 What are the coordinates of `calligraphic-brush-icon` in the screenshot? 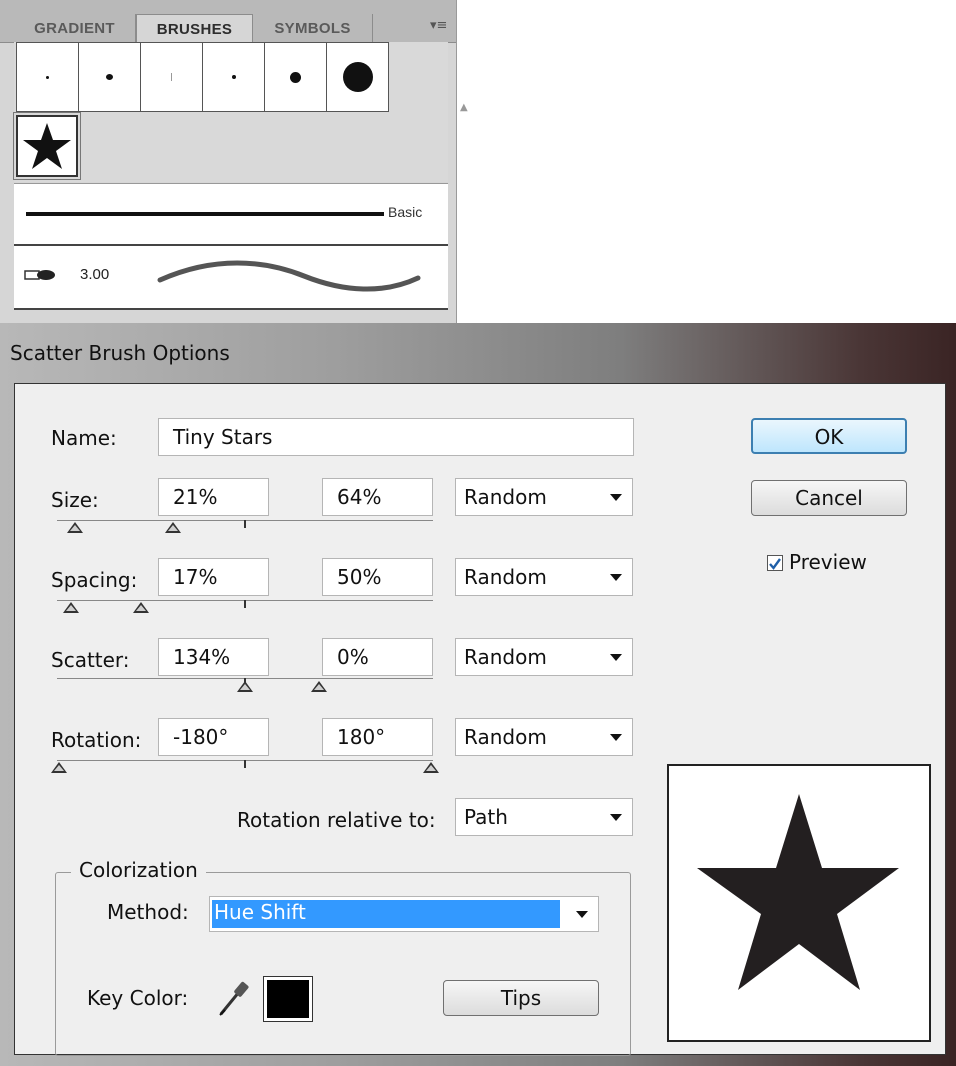 It's located at (39, 275).